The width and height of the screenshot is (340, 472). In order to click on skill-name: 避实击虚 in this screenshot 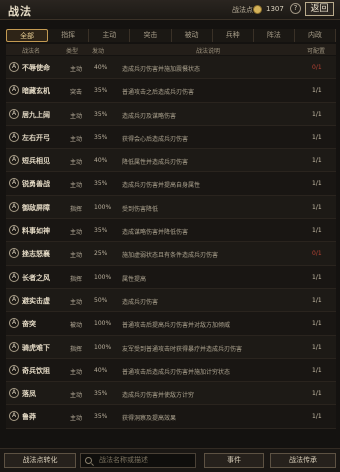, I will do `click(36, 300)`.